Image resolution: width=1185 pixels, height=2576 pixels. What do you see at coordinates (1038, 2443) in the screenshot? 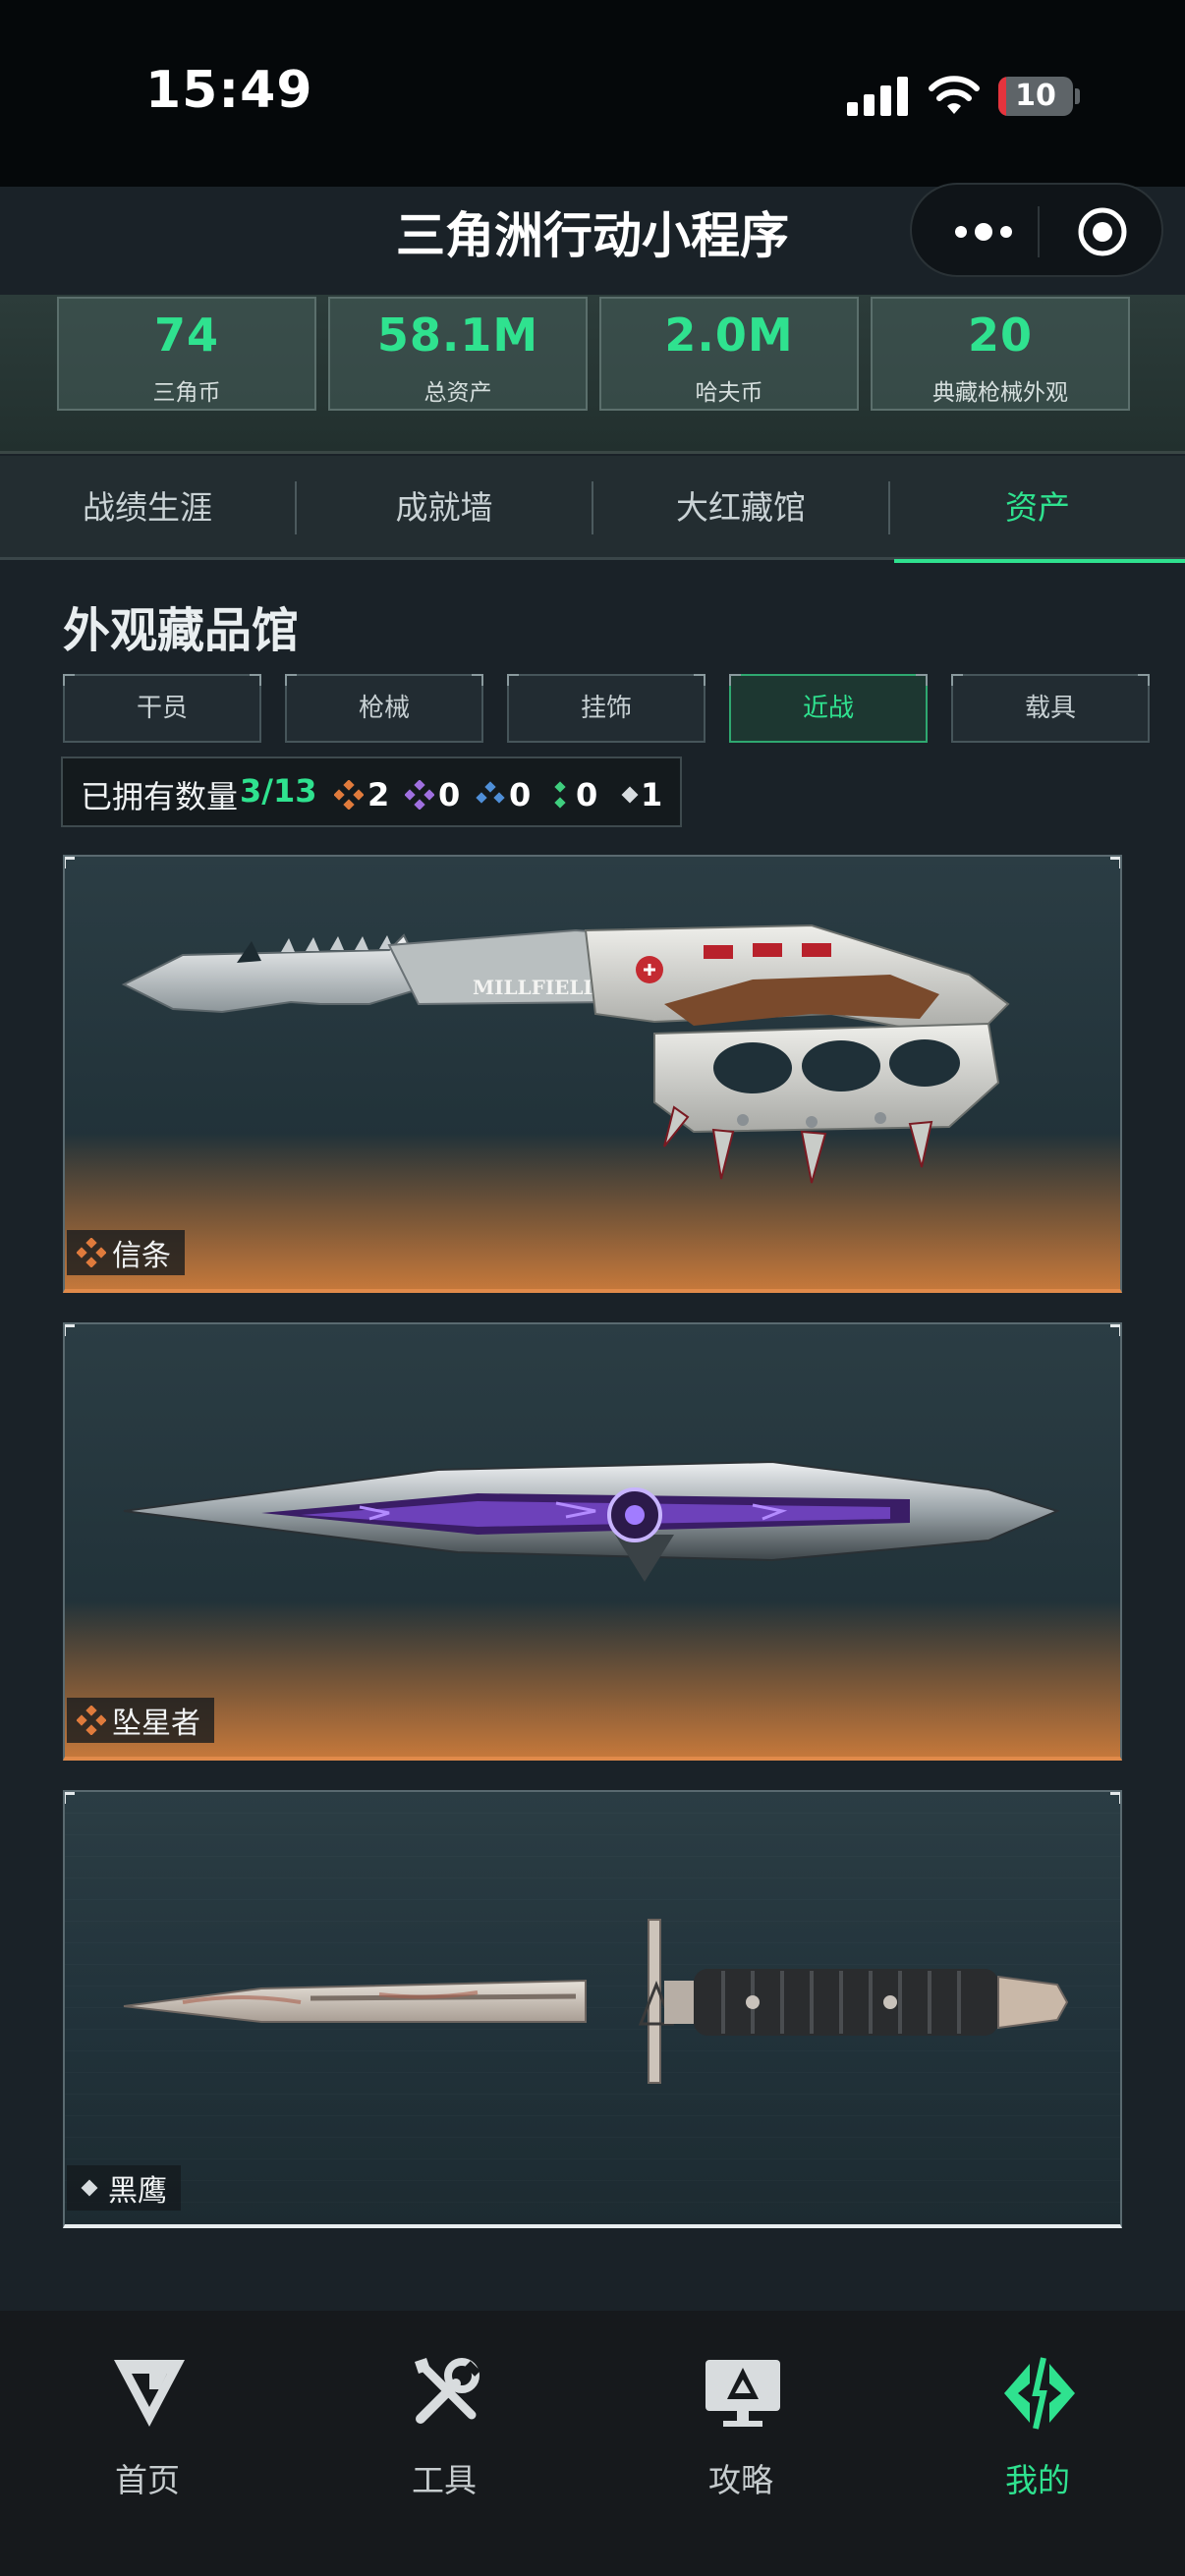
I see `nav-profile: 我的` at bounding box center [1038, 2443].